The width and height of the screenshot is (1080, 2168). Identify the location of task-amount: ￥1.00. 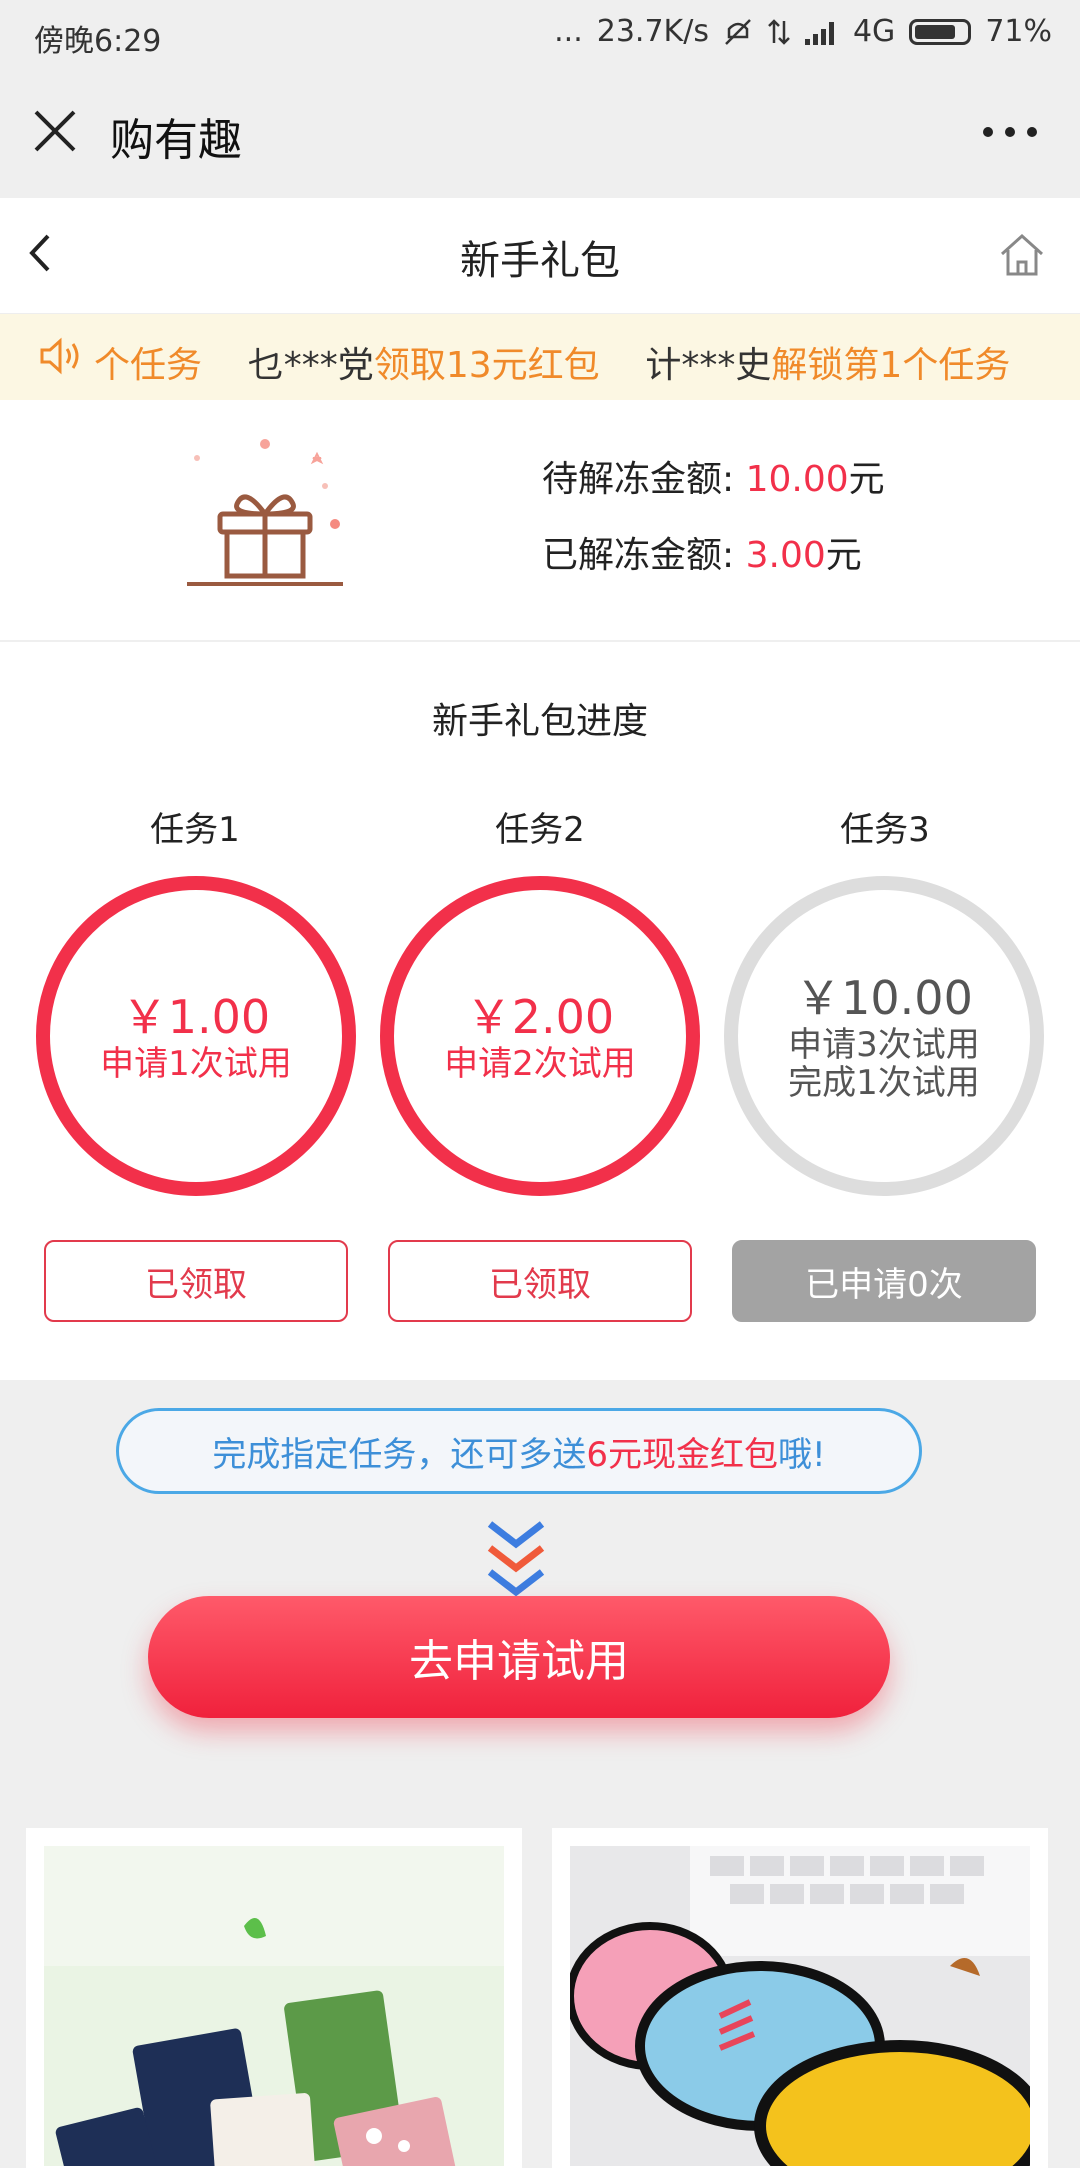
(196, 1017).